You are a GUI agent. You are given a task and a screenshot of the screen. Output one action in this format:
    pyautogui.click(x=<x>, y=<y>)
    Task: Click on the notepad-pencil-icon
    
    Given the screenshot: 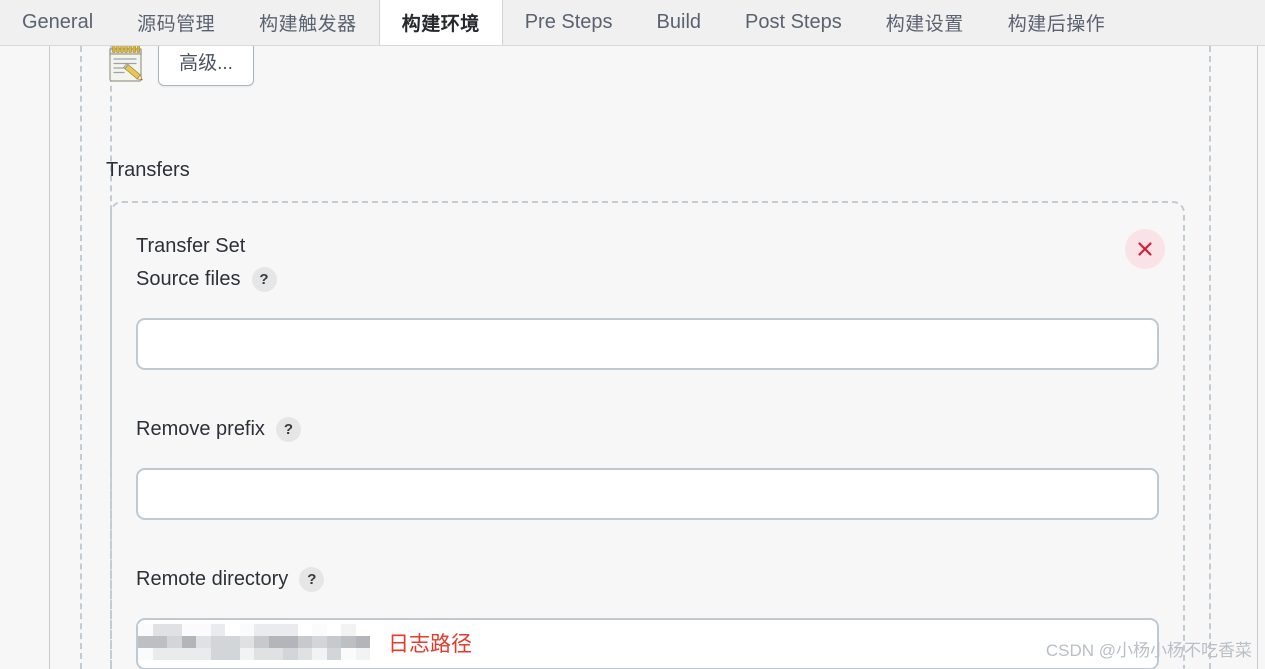 What is the action you would take?
    pyautogui.click(x=126, y=65)
    